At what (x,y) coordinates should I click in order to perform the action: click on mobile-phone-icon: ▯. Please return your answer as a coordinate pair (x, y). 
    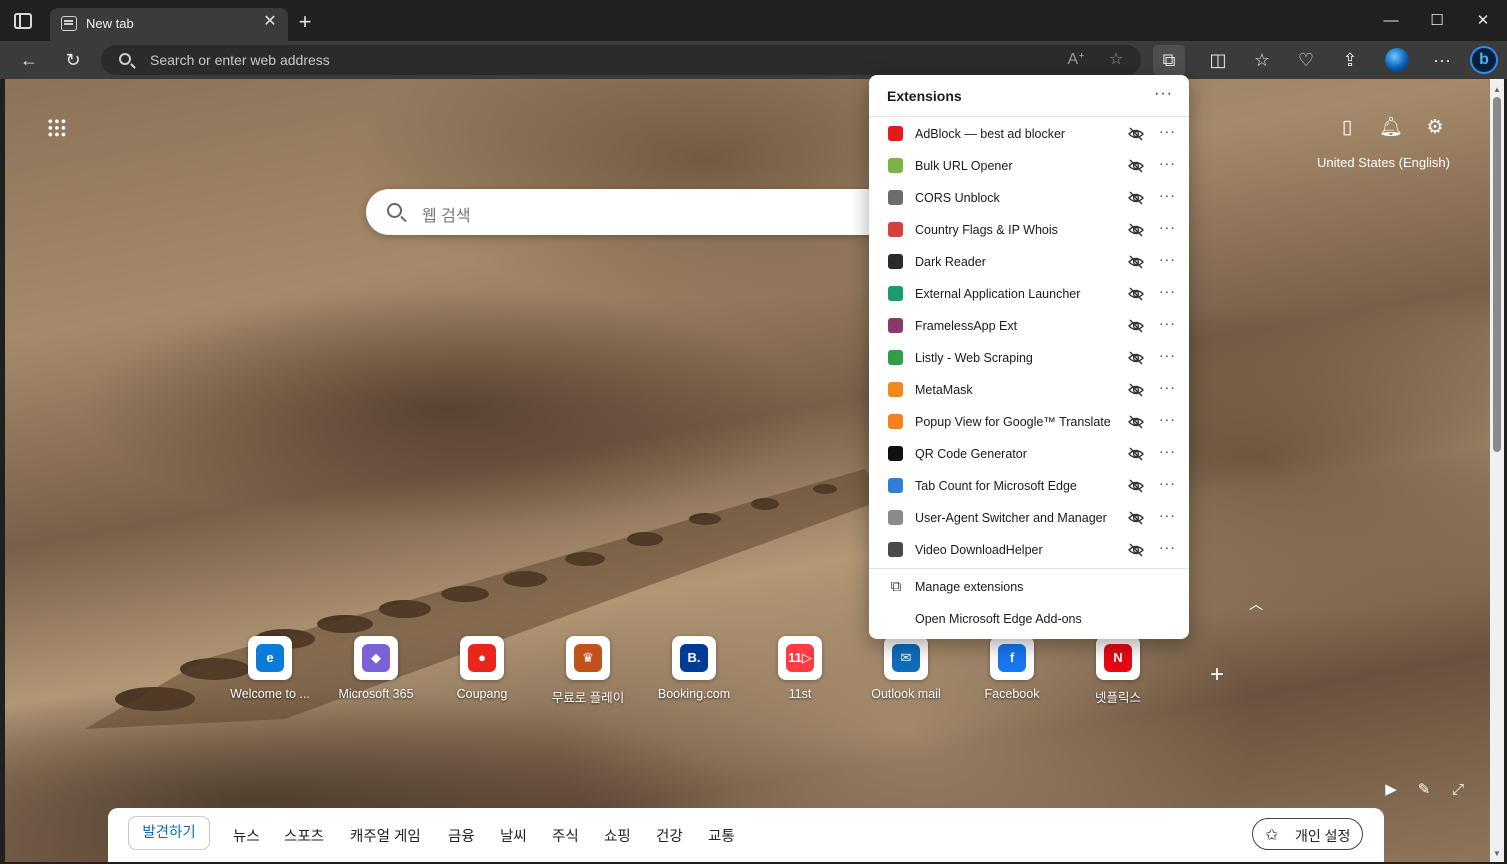
    Looking at the image, I should click on (1347, 128).